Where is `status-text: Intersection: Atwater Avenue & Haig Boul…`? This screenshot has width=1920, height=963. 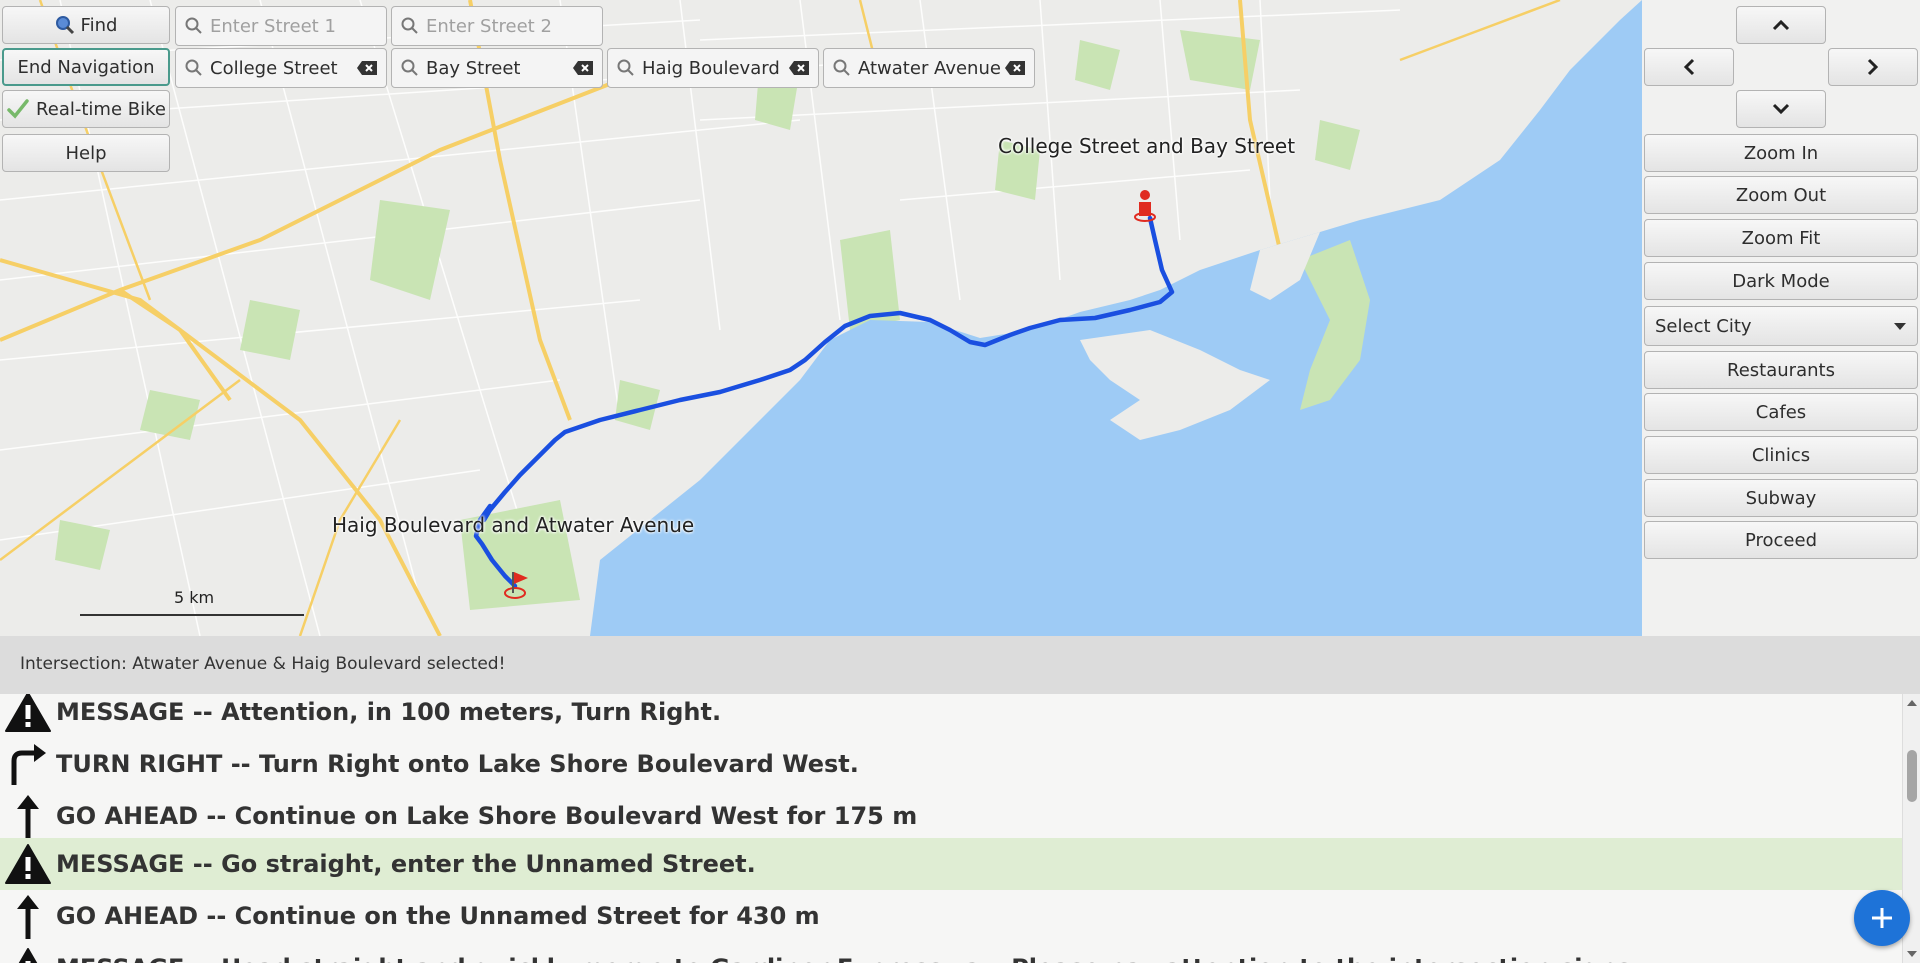 status-text: Intersection: Atwater Avenue & Haig Boul… is located at coordinates (263, 664).